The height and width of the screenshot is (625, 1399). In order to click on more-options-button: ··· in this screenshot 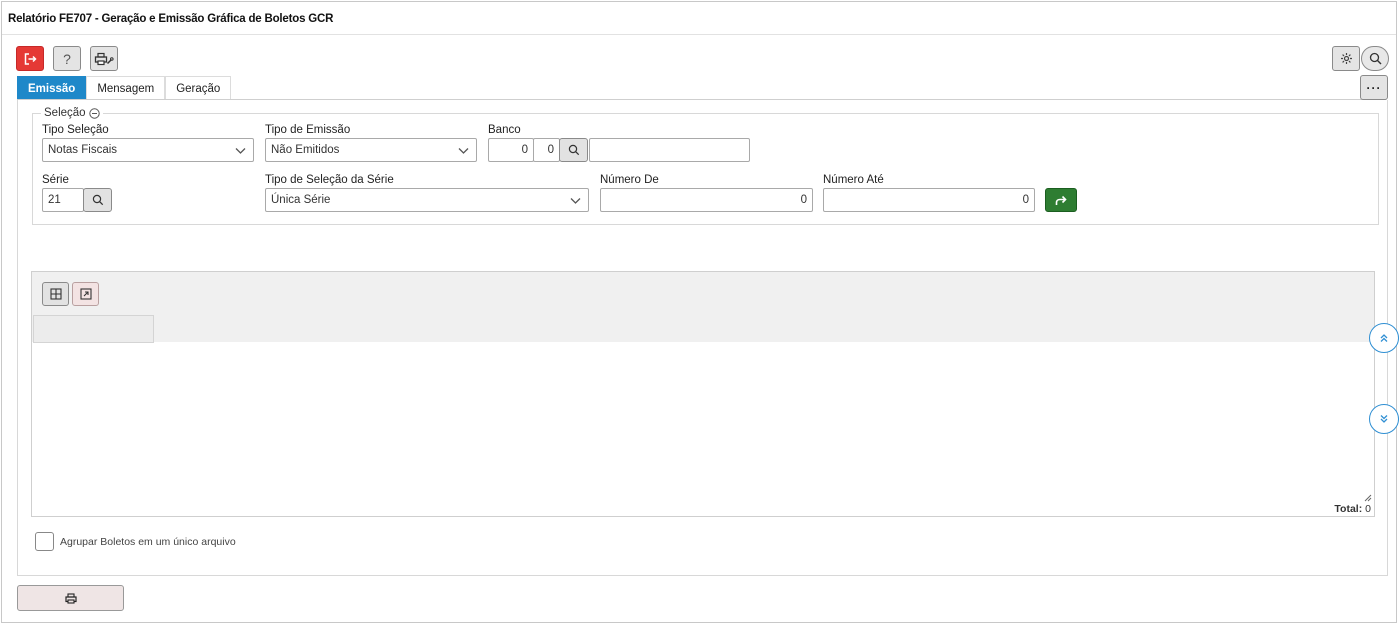, I will do `click(1374, 87)`.